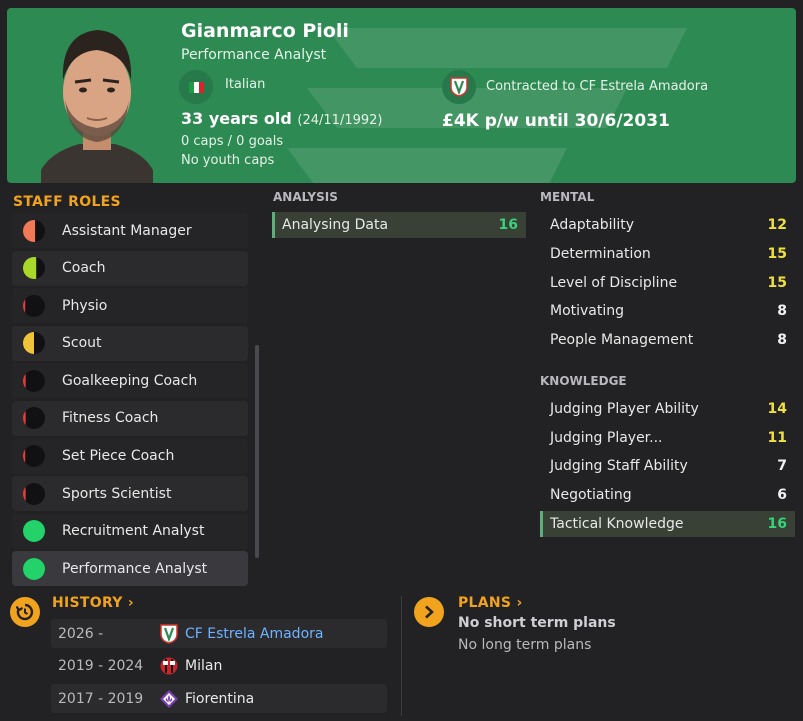 This screenshot has width=803, height=721. I want to click on attribute-row-judging-player-ability: Judging Player Ability 14, so click(667, 409).